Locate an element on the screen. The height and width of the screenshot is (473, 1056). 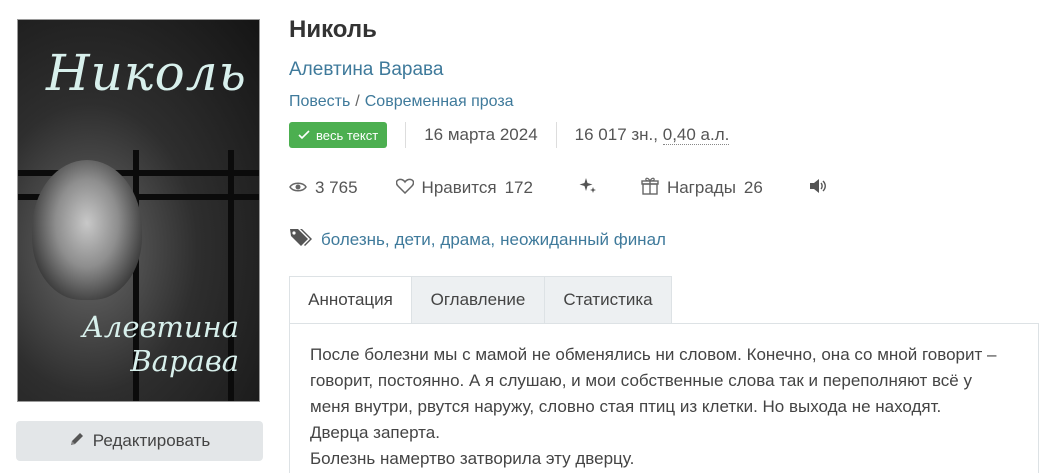
sparkle-icon is located at coordinates (588, 188).